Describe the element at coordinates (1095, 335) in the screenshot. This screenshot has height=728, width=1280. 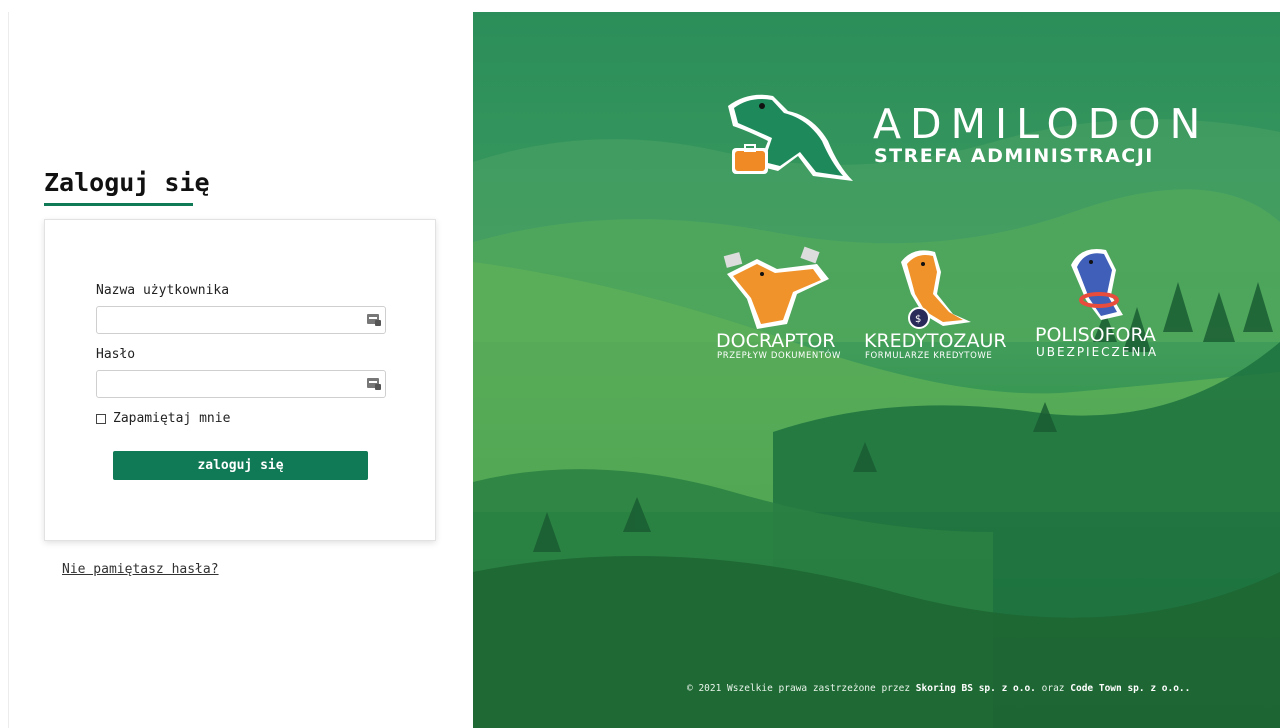
I see `app-name-polisofora: POLISOFORA` at that location.